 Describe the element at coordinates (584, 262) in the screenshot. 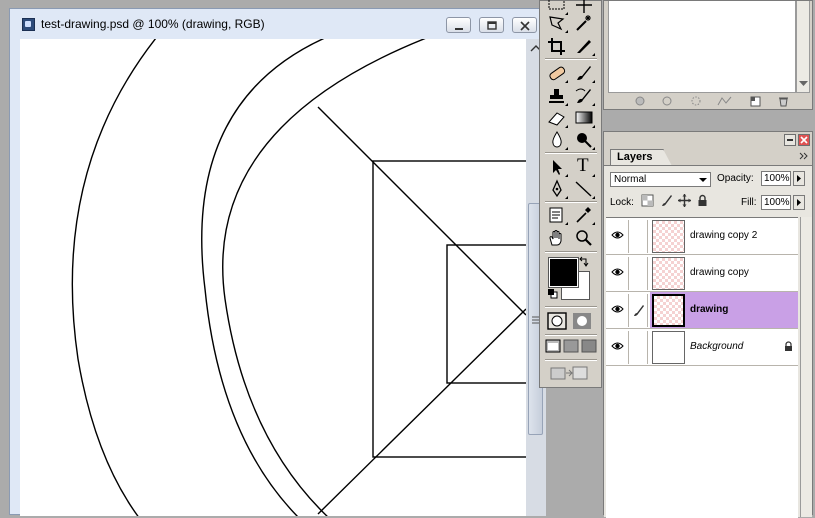

I see `swap-colors-icon` at that location.